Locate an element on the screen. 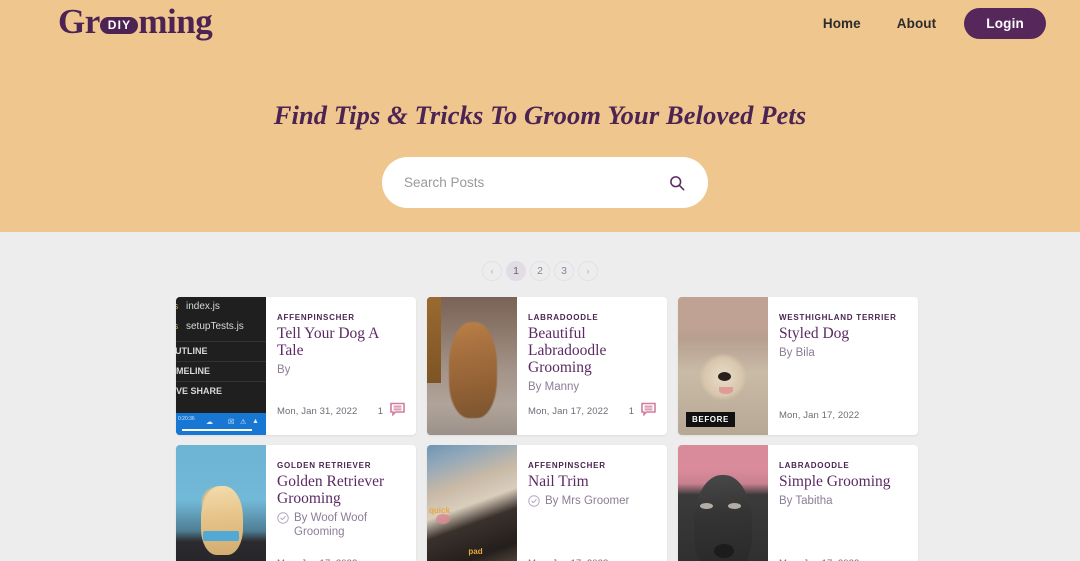 The height and width of the screenshot is (561, 1080). pagination-page-2: 2 is located at coordinates (540, 271).